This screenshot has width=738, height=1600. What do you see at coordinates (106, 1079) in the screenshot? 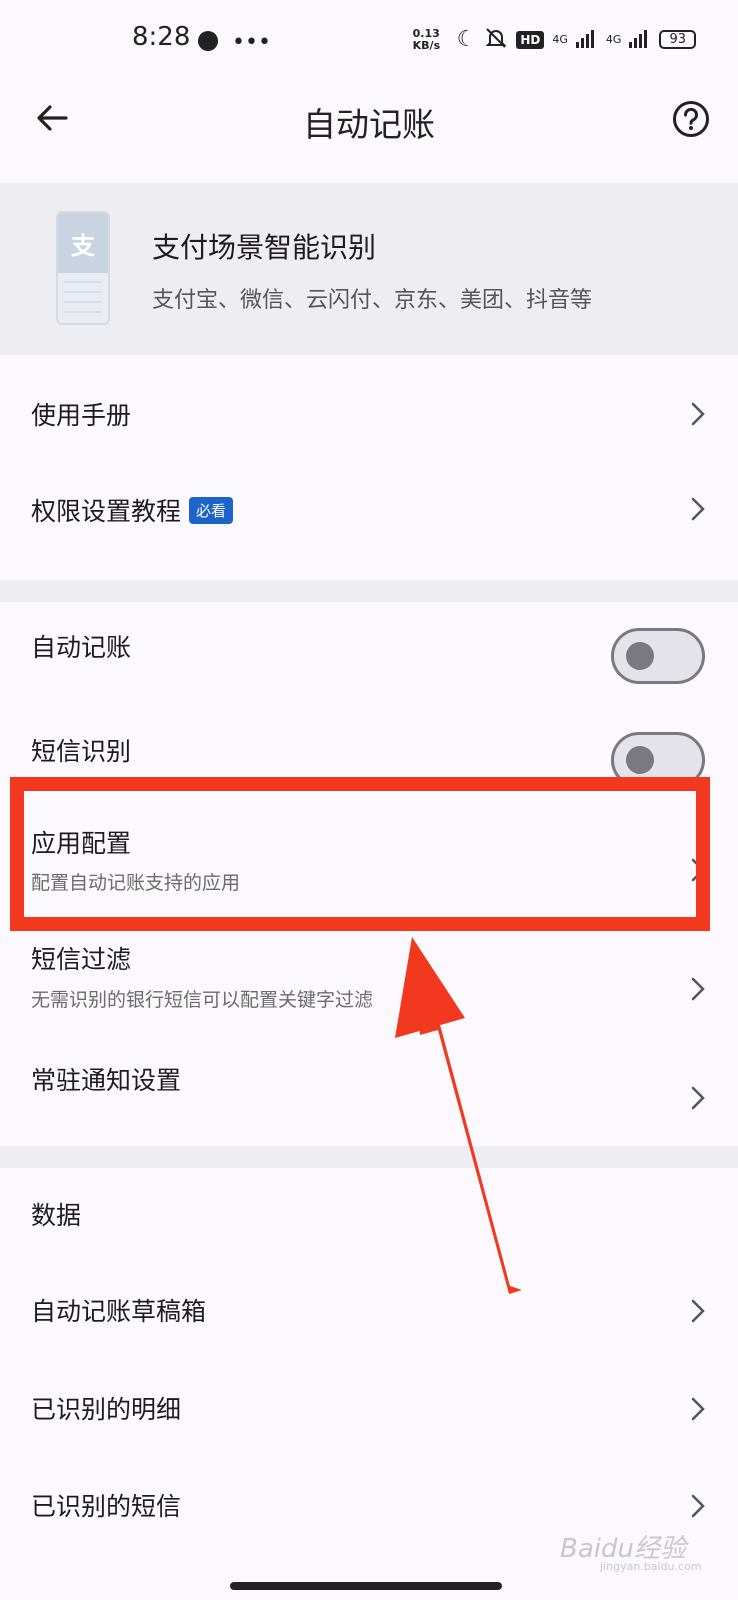
I see `notification-settings-item: 常驻通知设置` at bounding box center [106, 1079].